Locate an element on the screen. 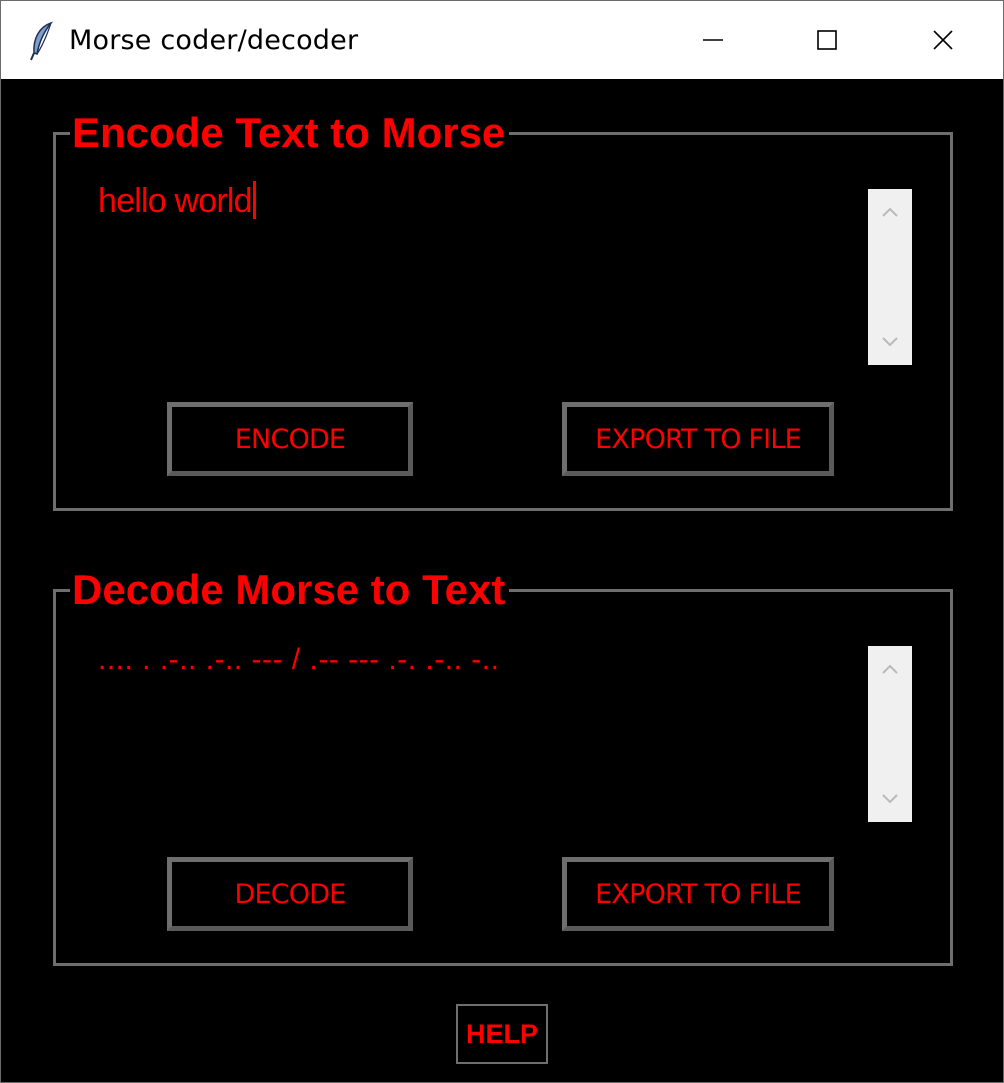  maximize-icon is located at coordinates (827, 40).